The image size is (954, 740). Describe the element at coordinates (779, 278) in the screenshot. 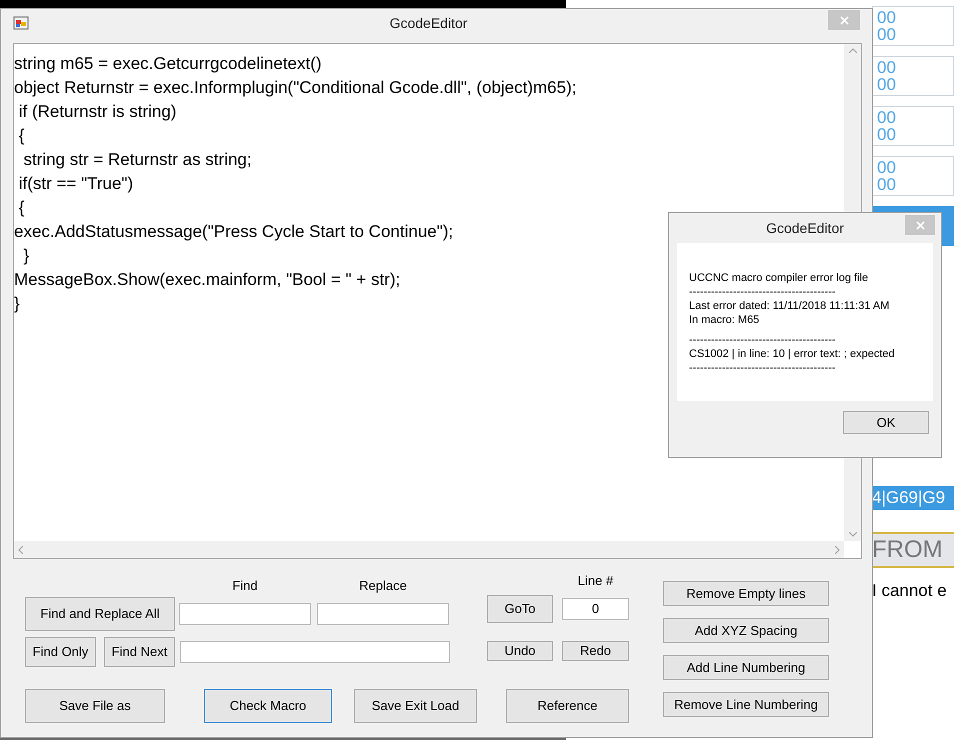

I see `log-line: UCCNC macro compiler error log file` at that location.